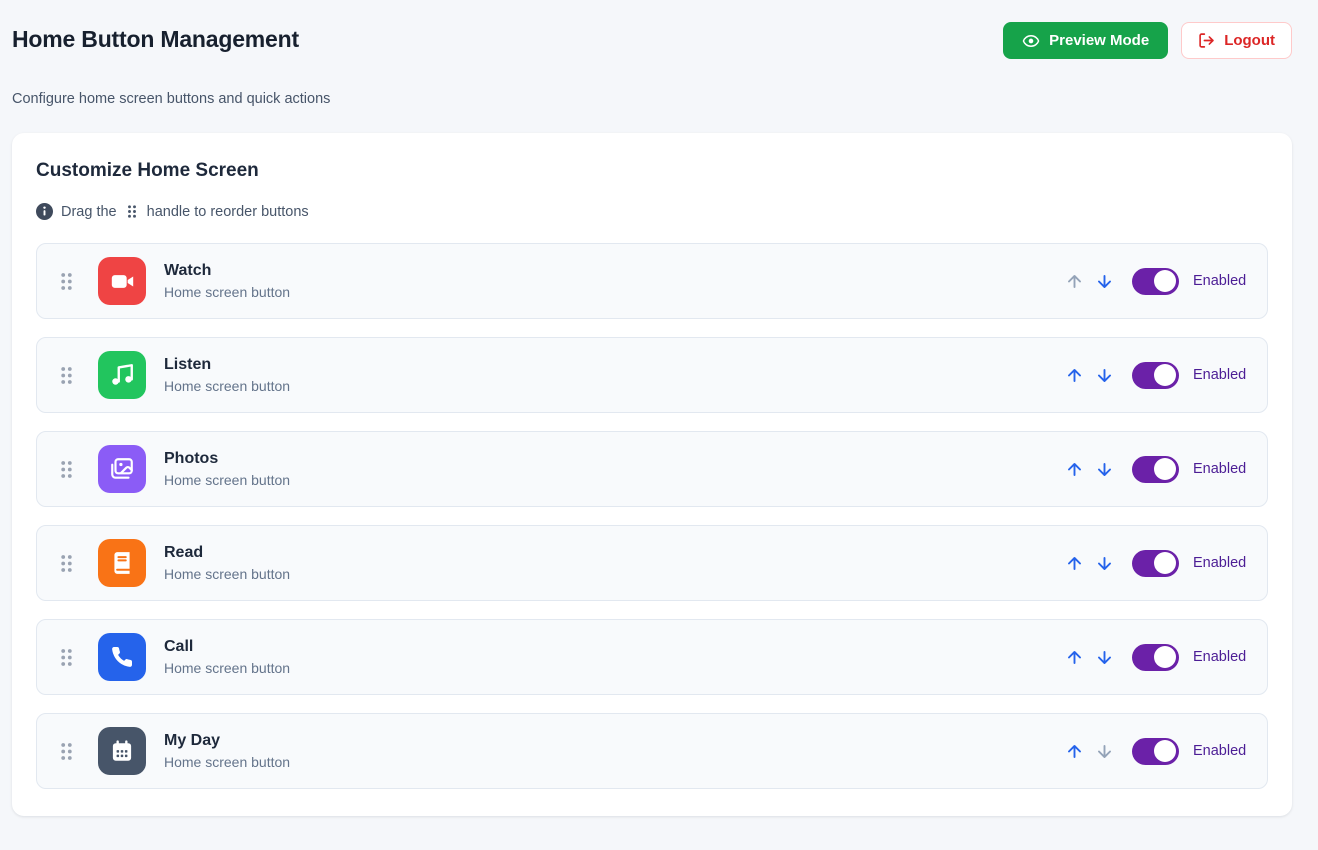  What do you see at coordinates (184, 552) in the screenshot?
I see `row-title: Read` at bounding box center [184, 552].